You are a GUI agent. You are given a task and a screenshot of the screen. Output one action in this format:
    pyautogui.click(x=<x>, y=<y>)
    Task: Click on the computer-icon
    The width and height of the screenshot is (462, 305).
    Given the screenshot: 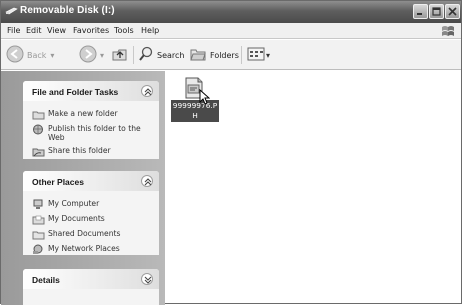 What is the action you would take?
    pyautogui.click(x=38, y=204)
    